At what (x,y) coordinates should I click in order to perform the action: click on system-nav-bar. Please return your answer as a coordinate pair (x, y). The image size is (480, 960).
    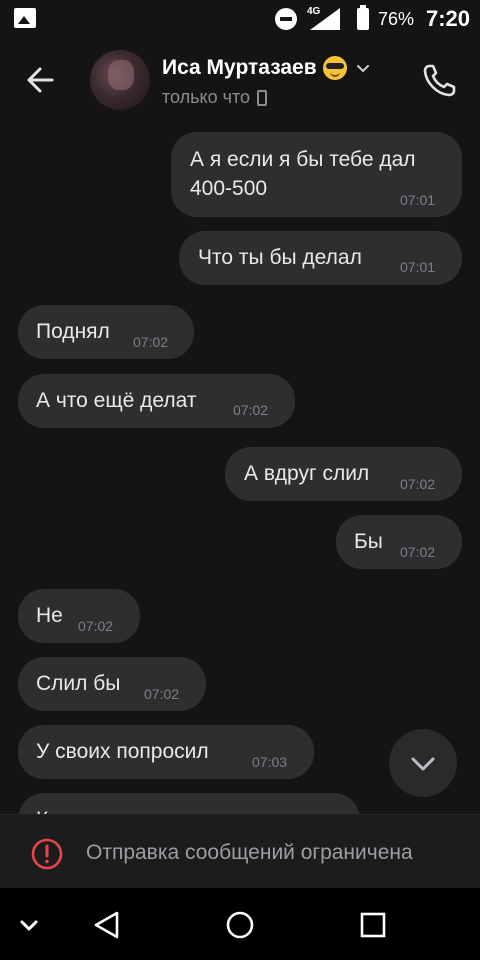
    Looking at the image, I should click on (240, 924).